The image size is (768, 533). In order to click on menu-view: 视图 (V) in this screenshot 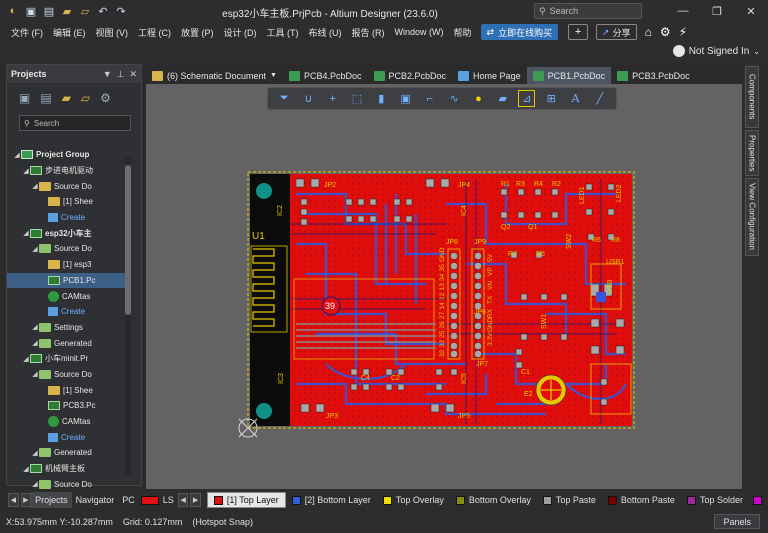, I will do `click(112, 32)`.